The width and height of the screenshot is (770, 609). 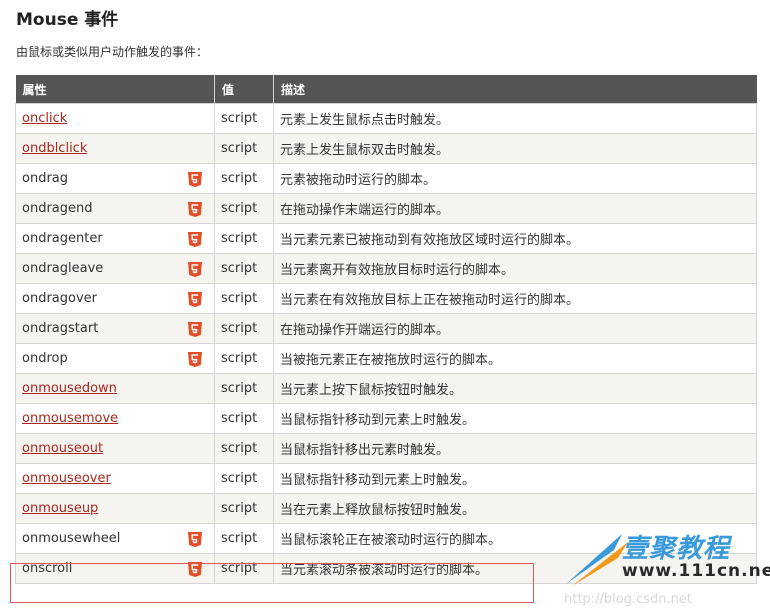 I want to click on header-description: 描述, so click(x=515, y=89).